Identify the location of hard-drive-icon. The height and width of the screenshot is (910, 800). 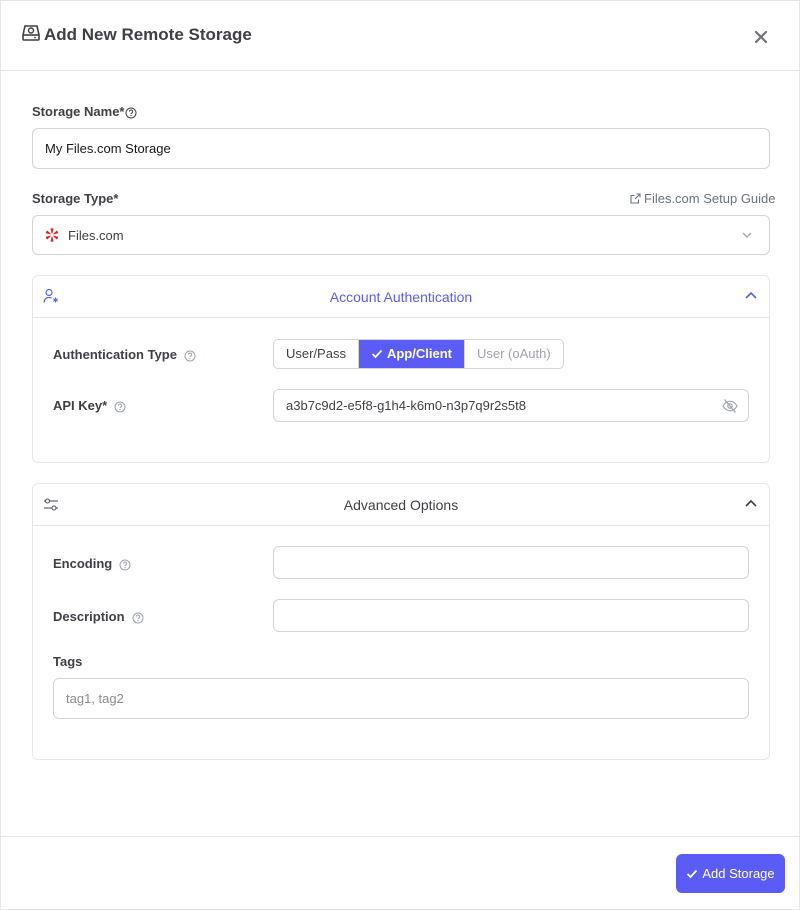
(31, 33).